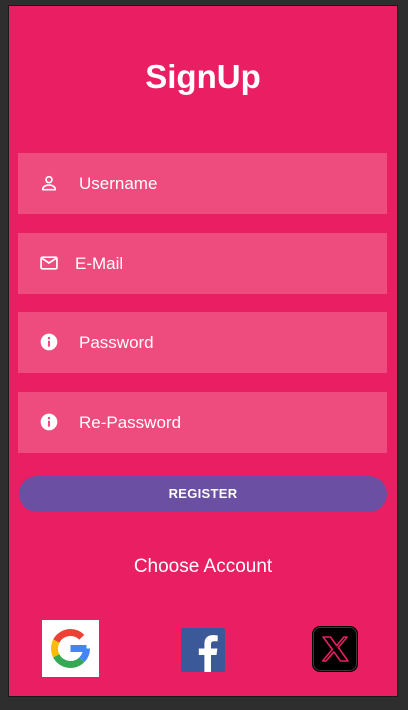  Describe the element at coordinates (202, 183) in the screenshot. I see `username-field: Username` at that location.